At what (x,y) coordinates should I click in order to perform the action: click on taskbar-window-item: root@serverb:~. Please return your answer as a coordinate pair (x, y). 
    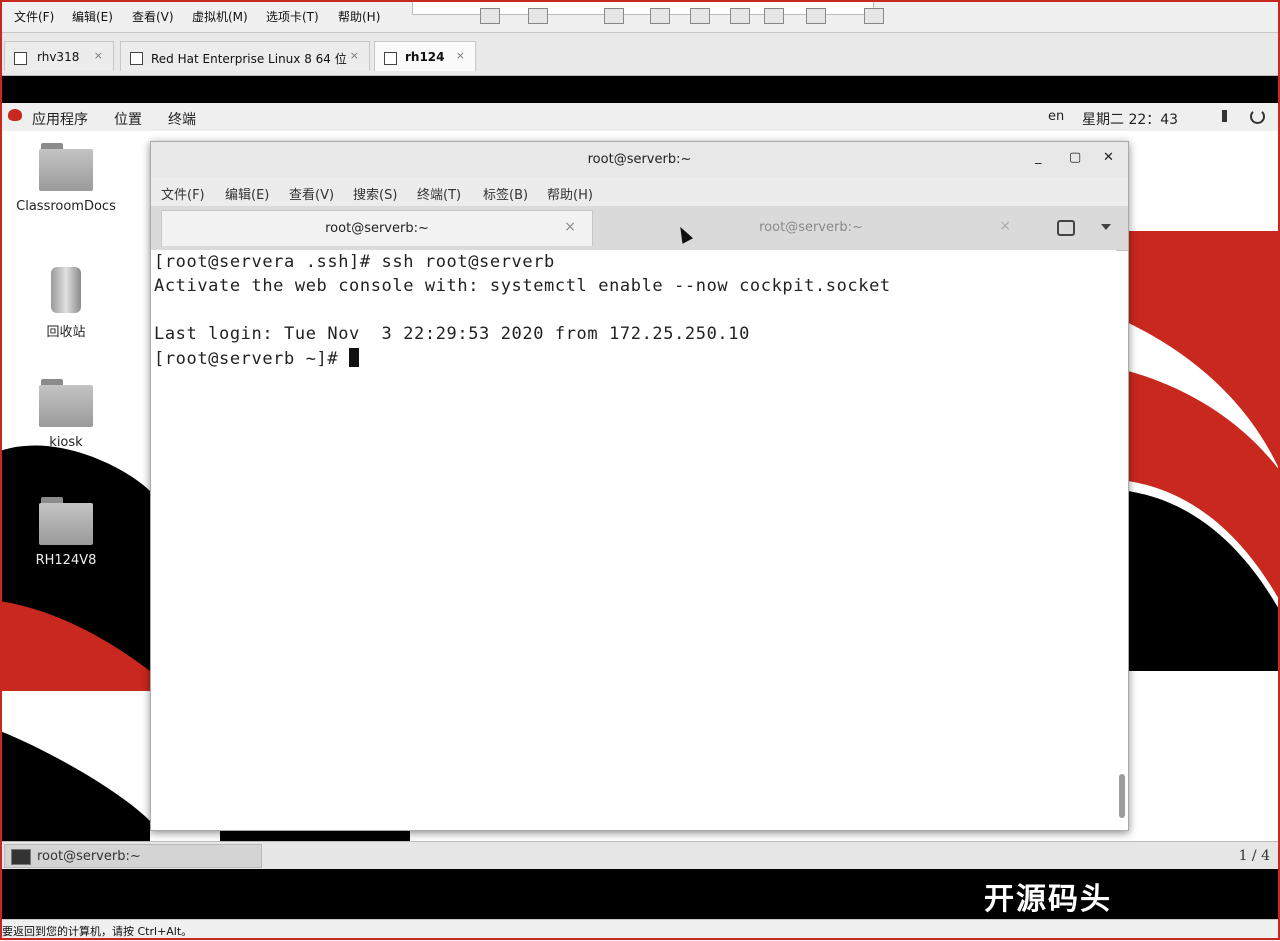
    Looking at the image, I should click on (133, 856).